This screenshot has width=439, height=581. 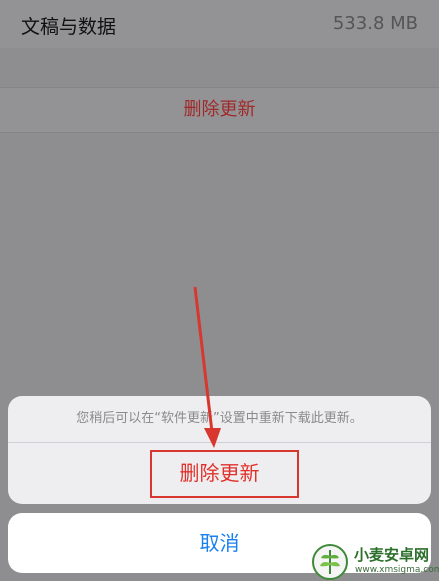 What do you see at coordinates (69, 27) in the screenshot?
I see `documents-data-label: 文稿与数据` at bounding box center [69, 27].